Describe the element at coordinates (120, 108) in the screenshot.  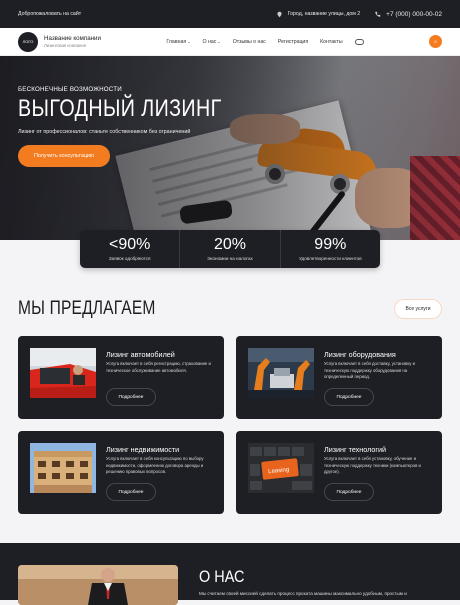
I see `hero-title: ВЫГОДНЫЙ ЛИЗИНГ` at that location.